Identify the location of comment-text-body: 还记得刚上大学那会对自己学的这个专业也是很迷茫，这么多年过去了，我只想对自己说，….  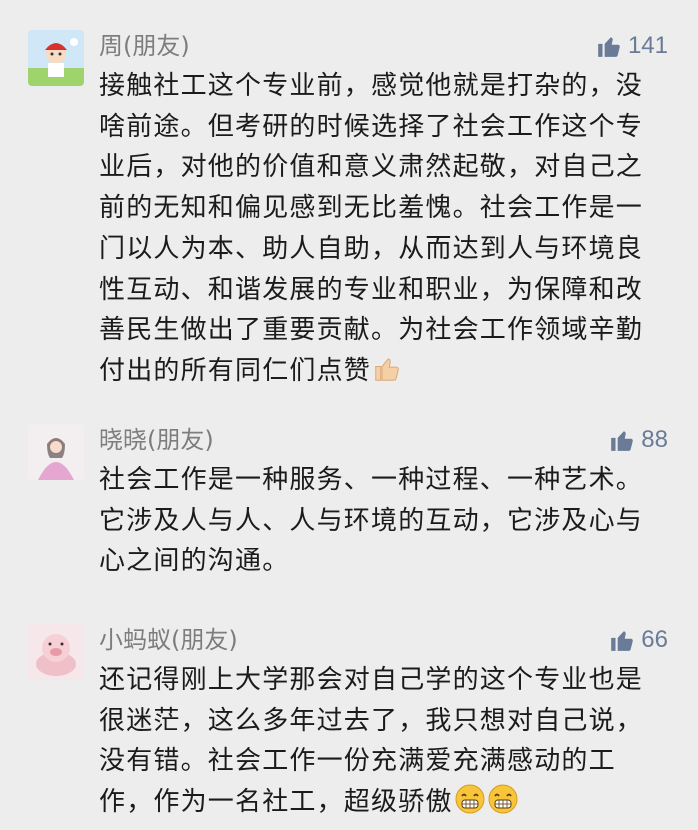
(371, 741).